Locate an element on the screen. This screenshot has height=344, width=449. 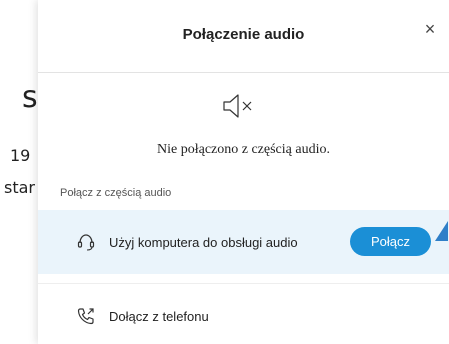
dialog-title: Połączenie audio is located at coordinates (243, 34).